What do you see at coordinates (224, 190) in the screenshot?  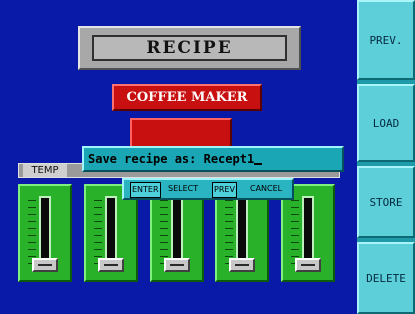 I see `prev-key: PREV` at bounding box center [224, 190].